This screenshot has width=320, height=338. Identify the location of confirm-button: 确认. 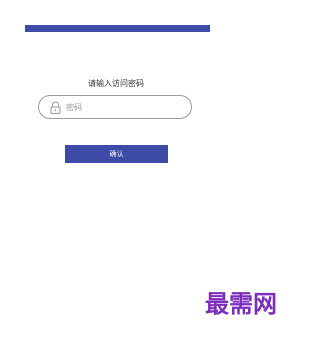
(116, 154).